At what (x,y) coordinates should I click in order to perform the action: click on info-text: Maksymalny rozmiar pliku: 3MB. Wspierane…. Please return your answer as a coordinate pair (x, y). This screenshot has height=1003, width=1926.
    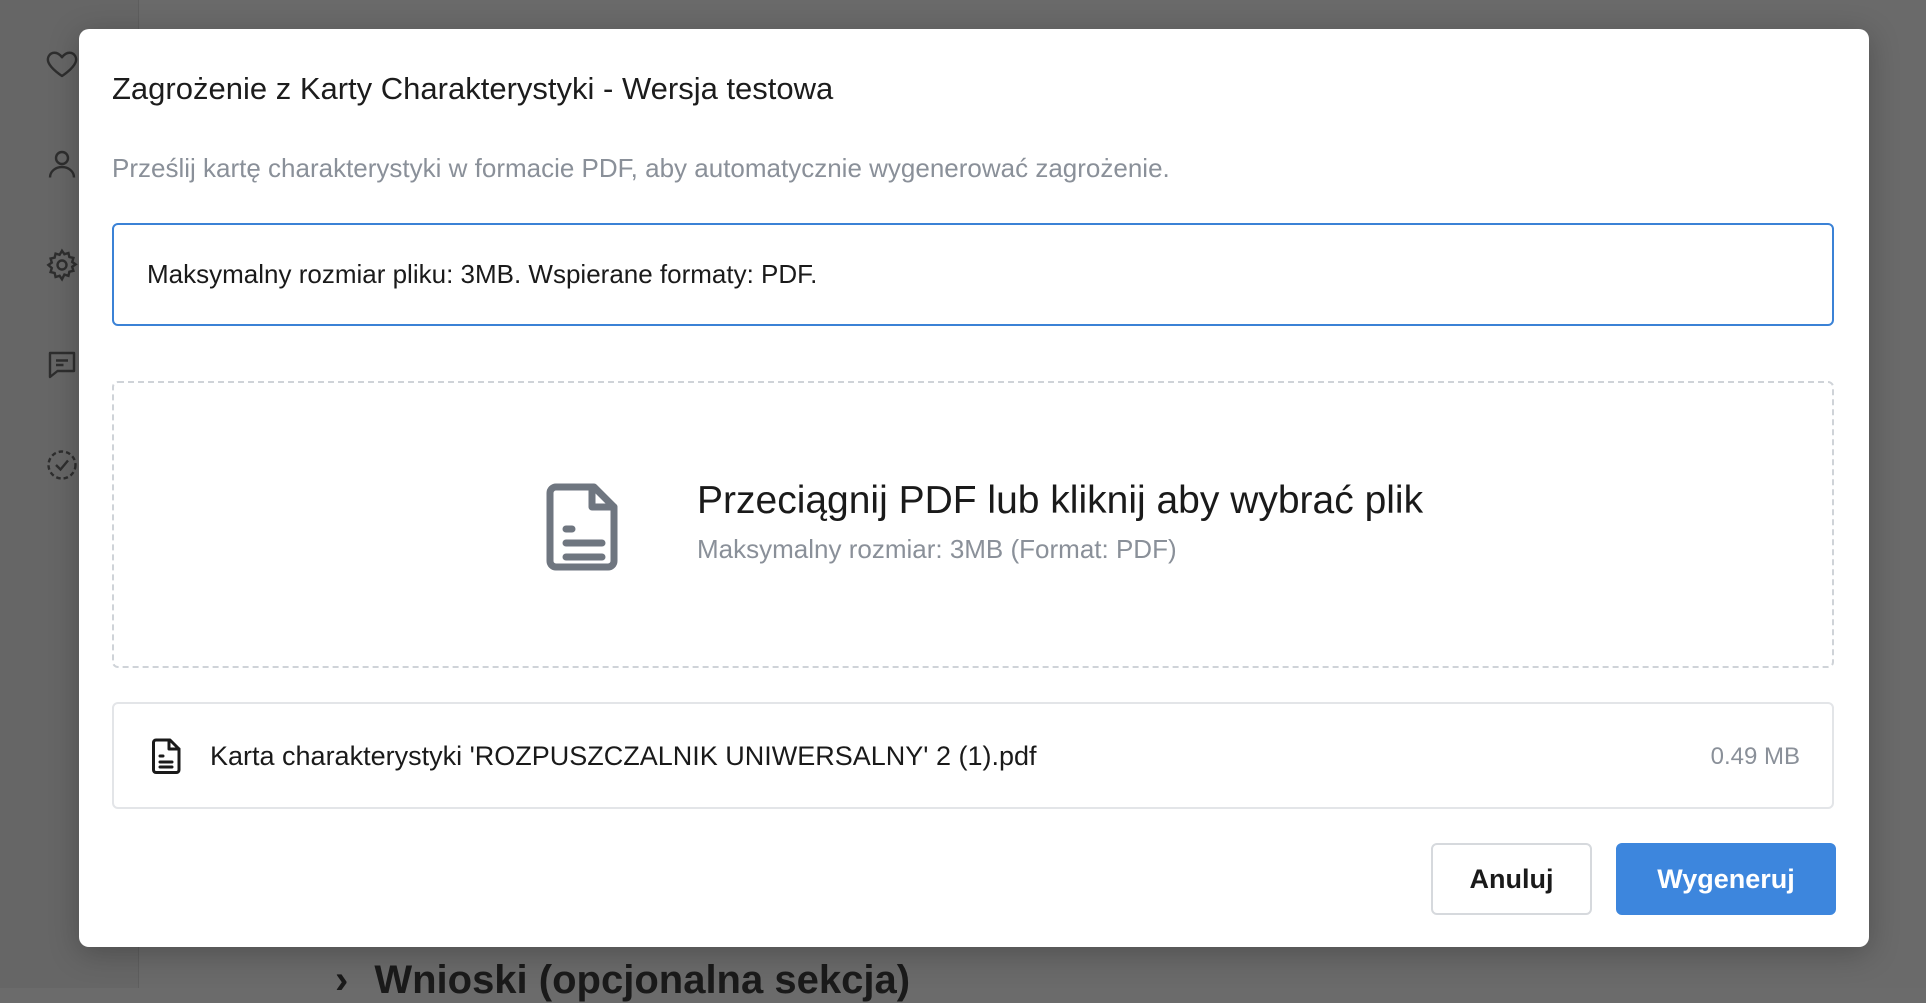
    Looking at the image, I should click on (482, 274).